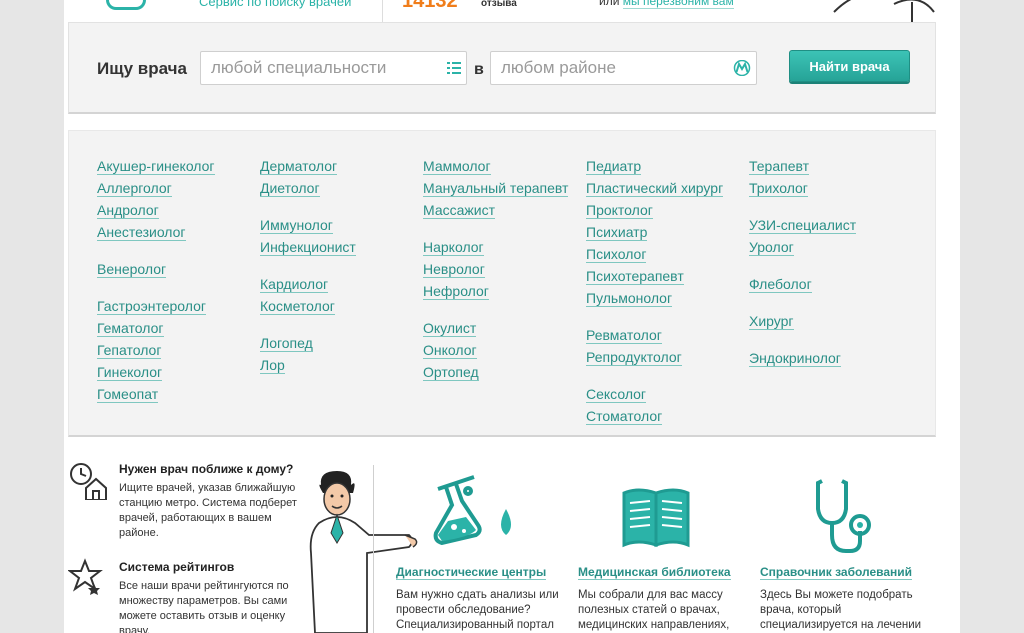 The height and width of the screenshot is (633, 1024). Describe the element at coordinates (290, 188) in the screenshot. I see `specialty-link: Диетолог` at that location.